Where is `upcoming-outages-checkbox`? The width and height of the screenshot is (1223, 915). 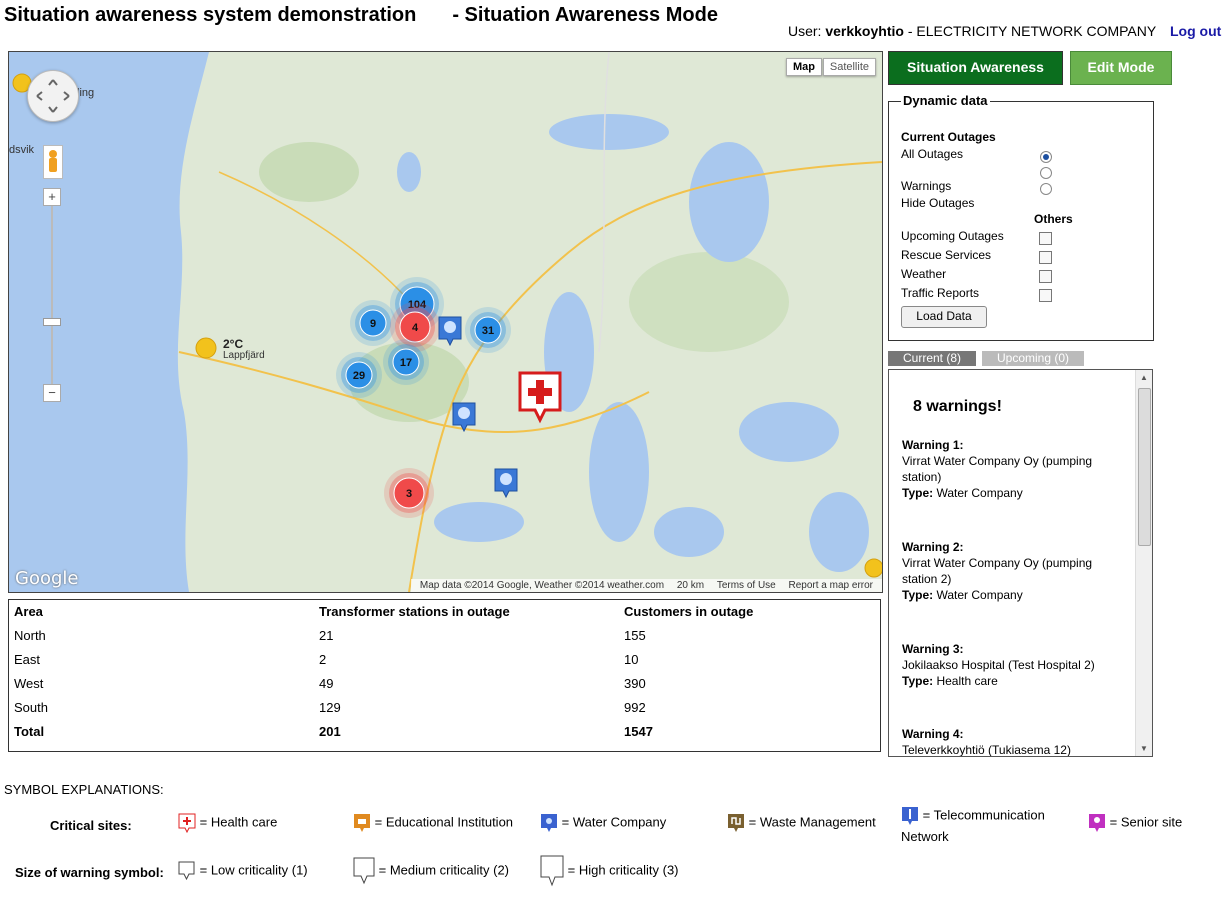 upcoming-outages-checkbox is located at coordinates (1045, 238).